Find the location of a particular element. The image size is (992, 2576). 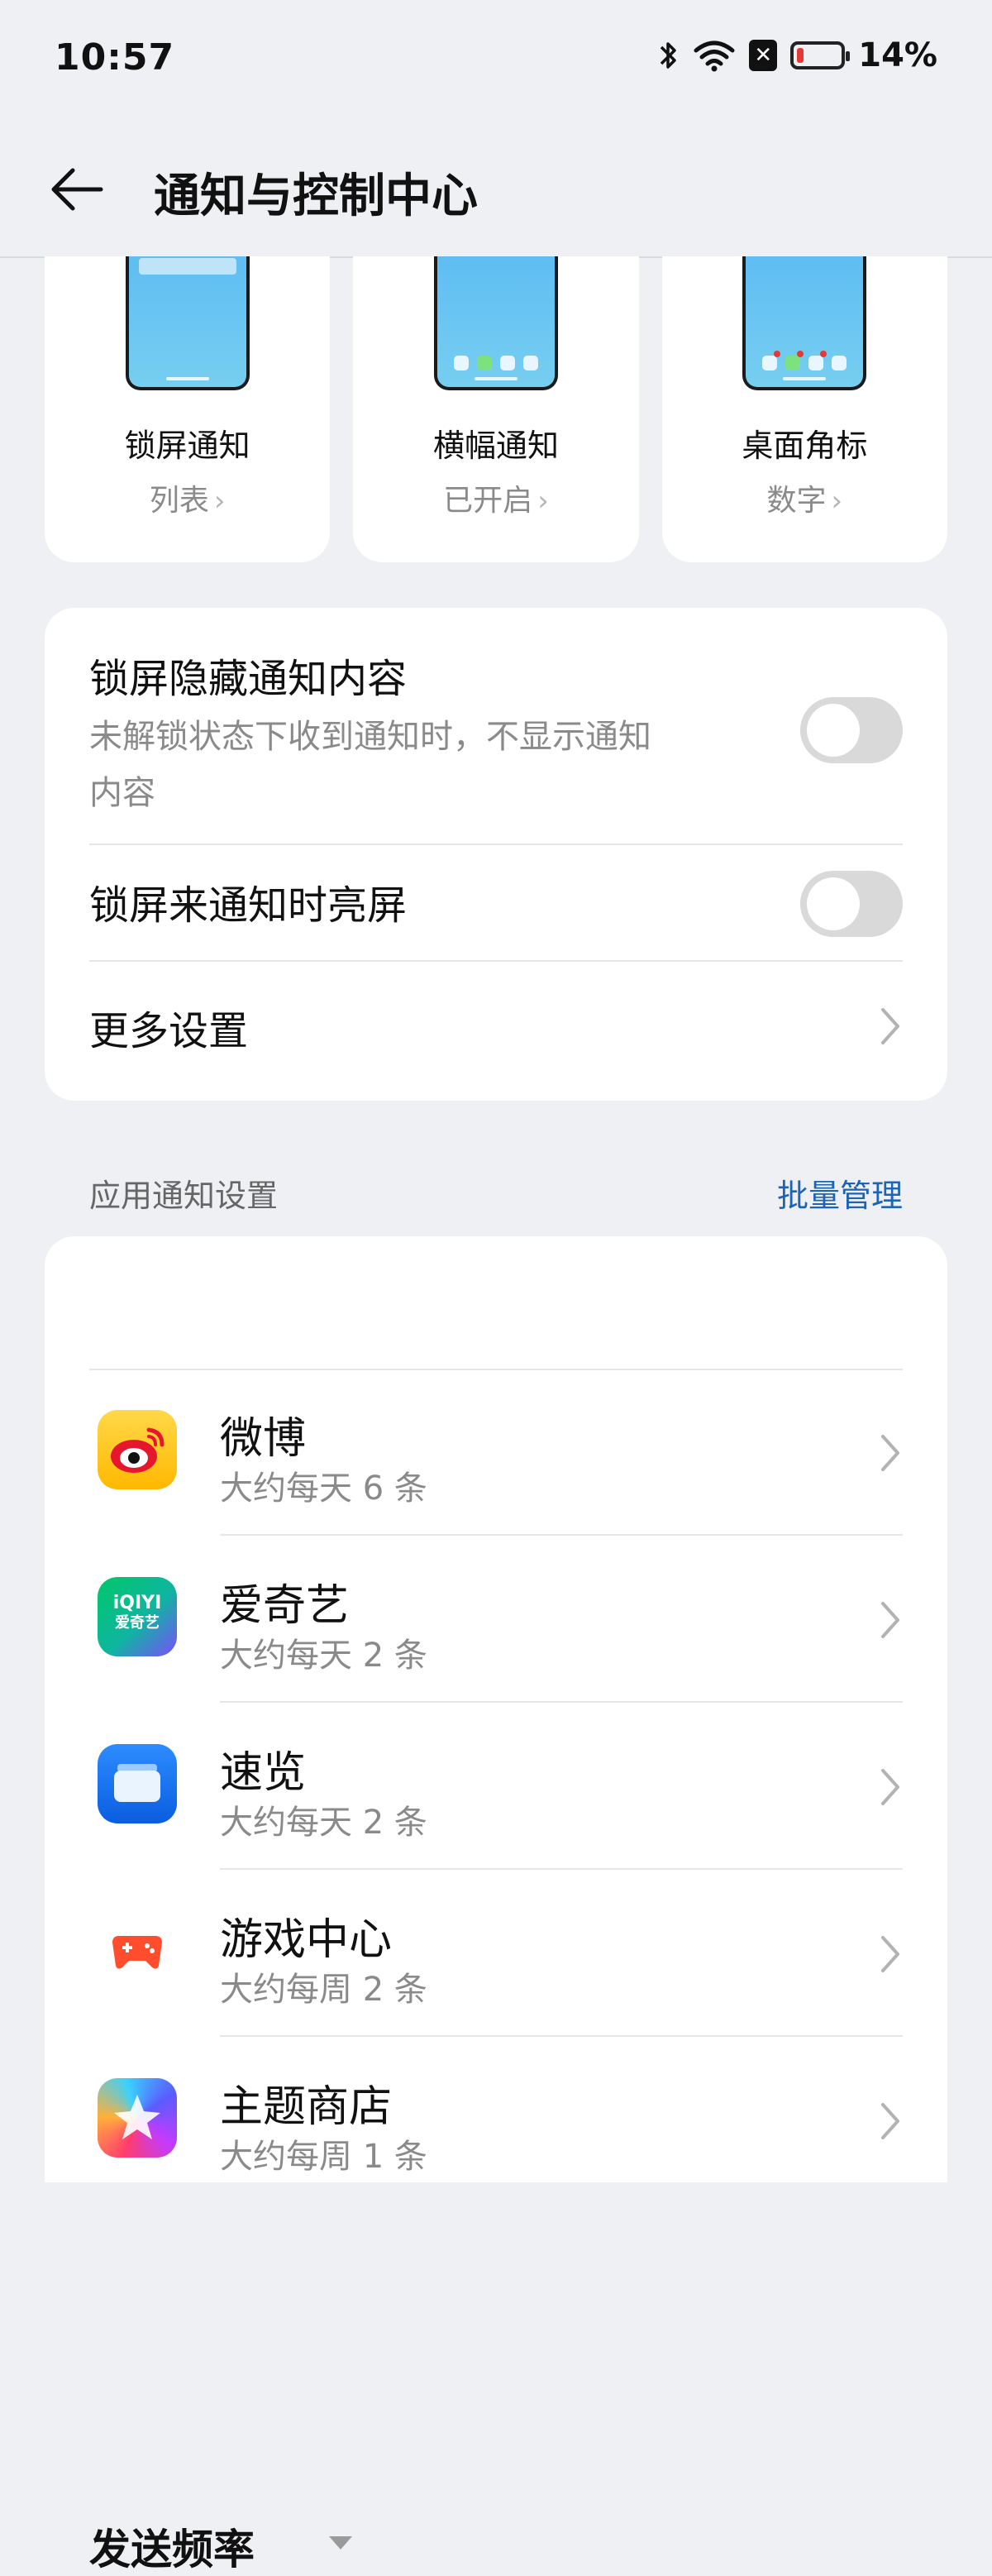

card-value: 数字 › is located at coordinates (804, 501).